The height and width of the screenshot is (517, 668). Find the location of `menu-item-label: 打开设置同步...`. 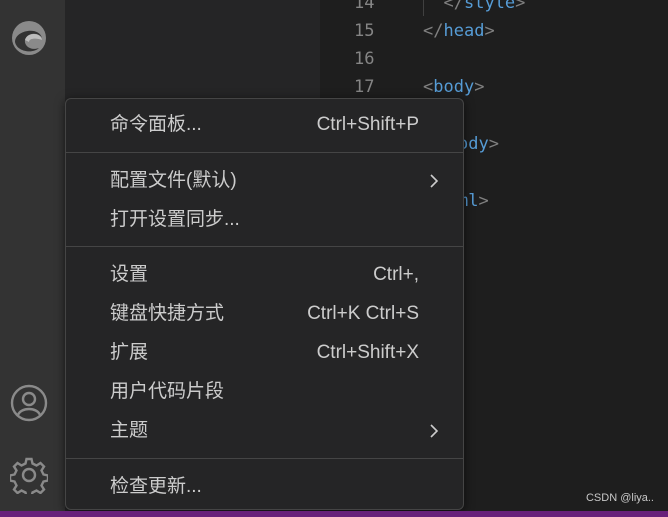

menu-item-label: 打开设置同步... is located at coordinates (175, 219).